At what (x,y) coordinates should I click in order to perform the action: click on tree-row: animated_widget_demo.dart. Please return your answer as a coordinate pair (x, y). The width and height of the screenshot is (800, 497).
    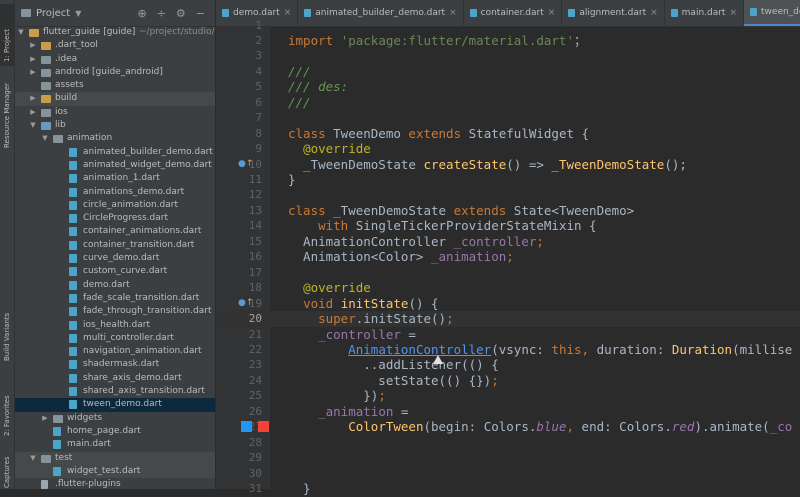
    Looking at the image, I should click on (115, 165).